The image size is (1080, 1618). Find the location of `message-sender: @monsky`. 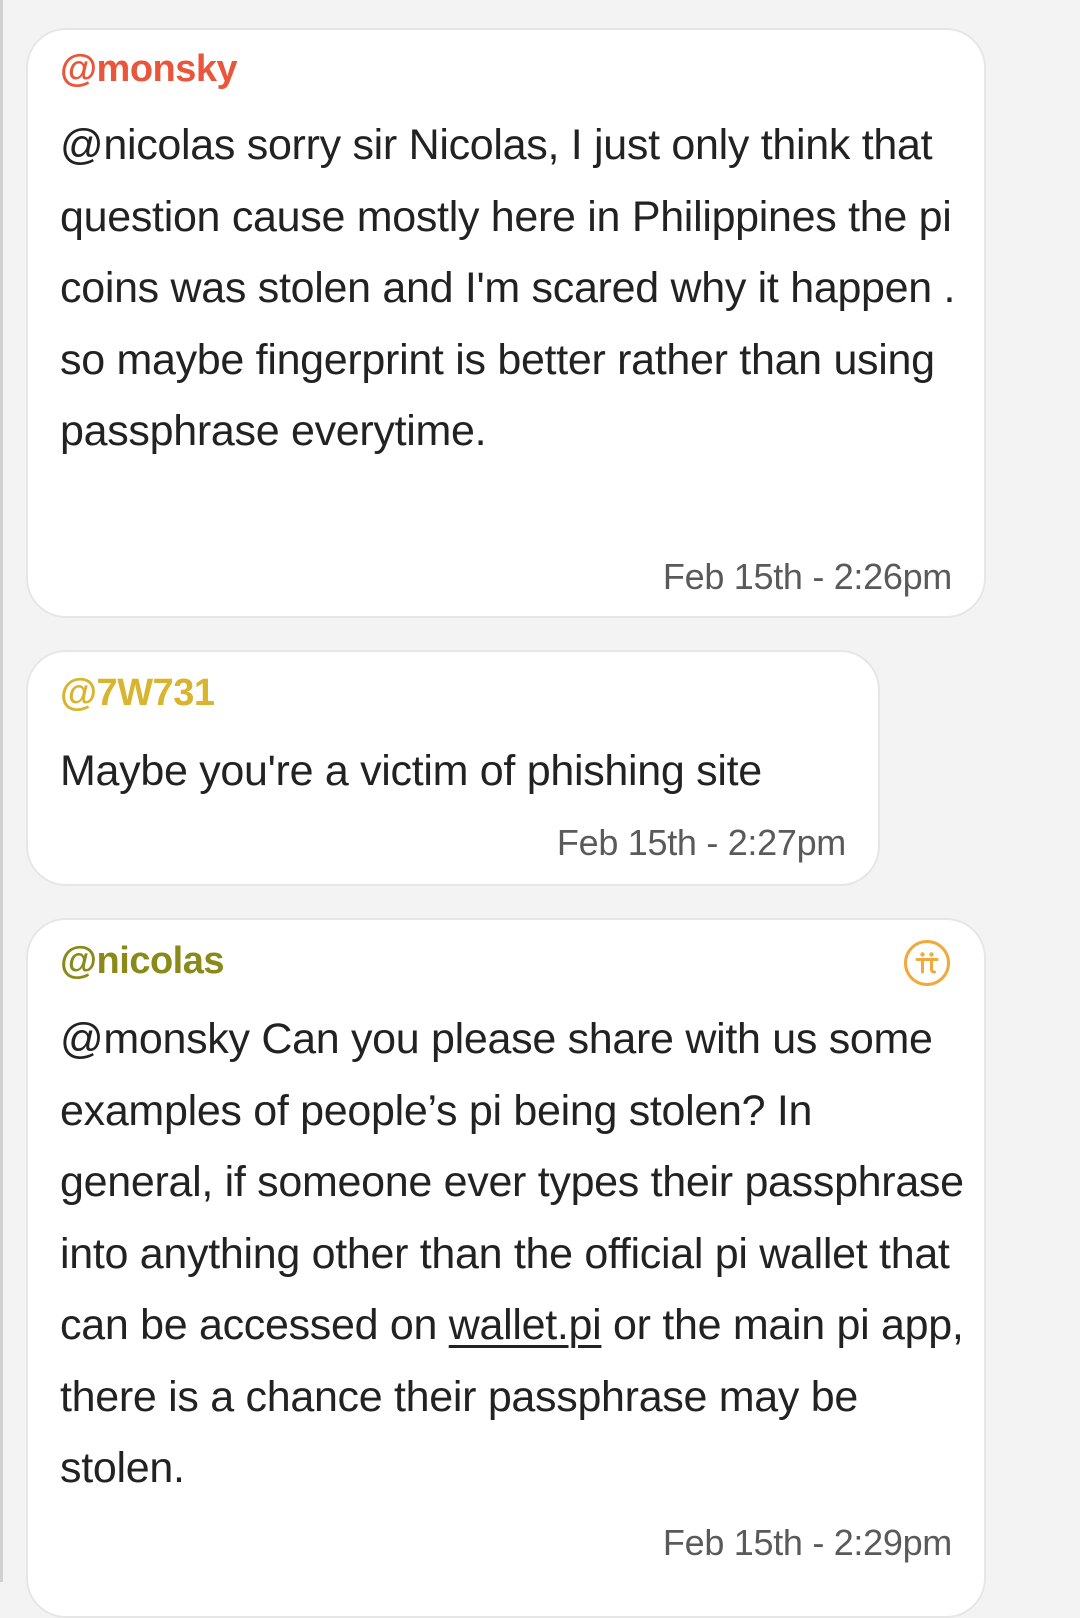

message-sender: @monsky is located at coordinates (149, 69).